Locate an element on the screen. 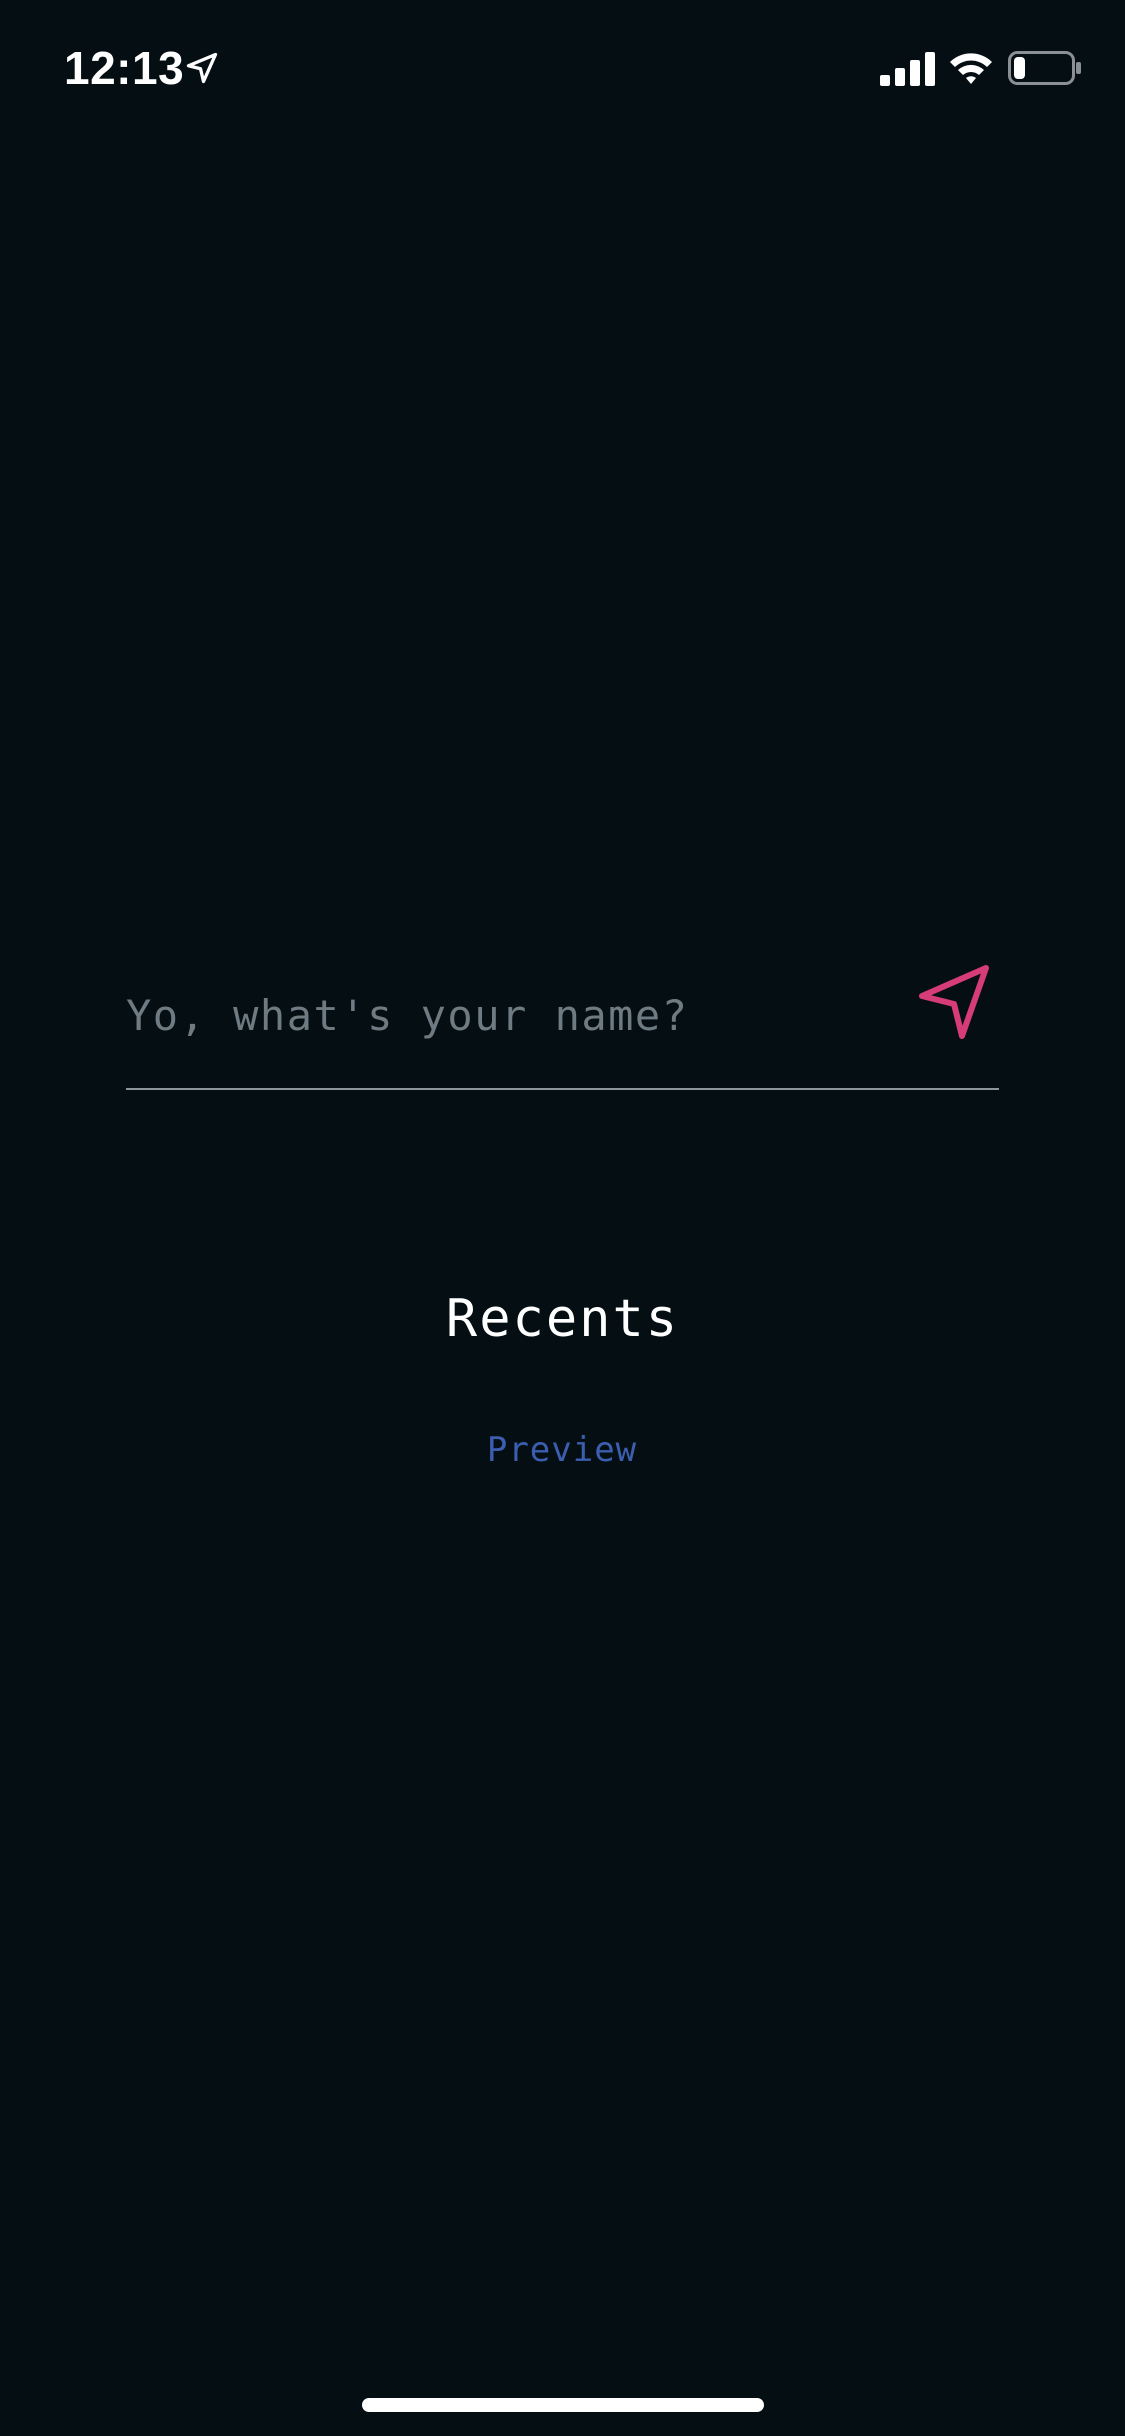 Image resolution: width=1125 pixels, height=2436 pixels. input-underline is located at coordinates (562, 1089).